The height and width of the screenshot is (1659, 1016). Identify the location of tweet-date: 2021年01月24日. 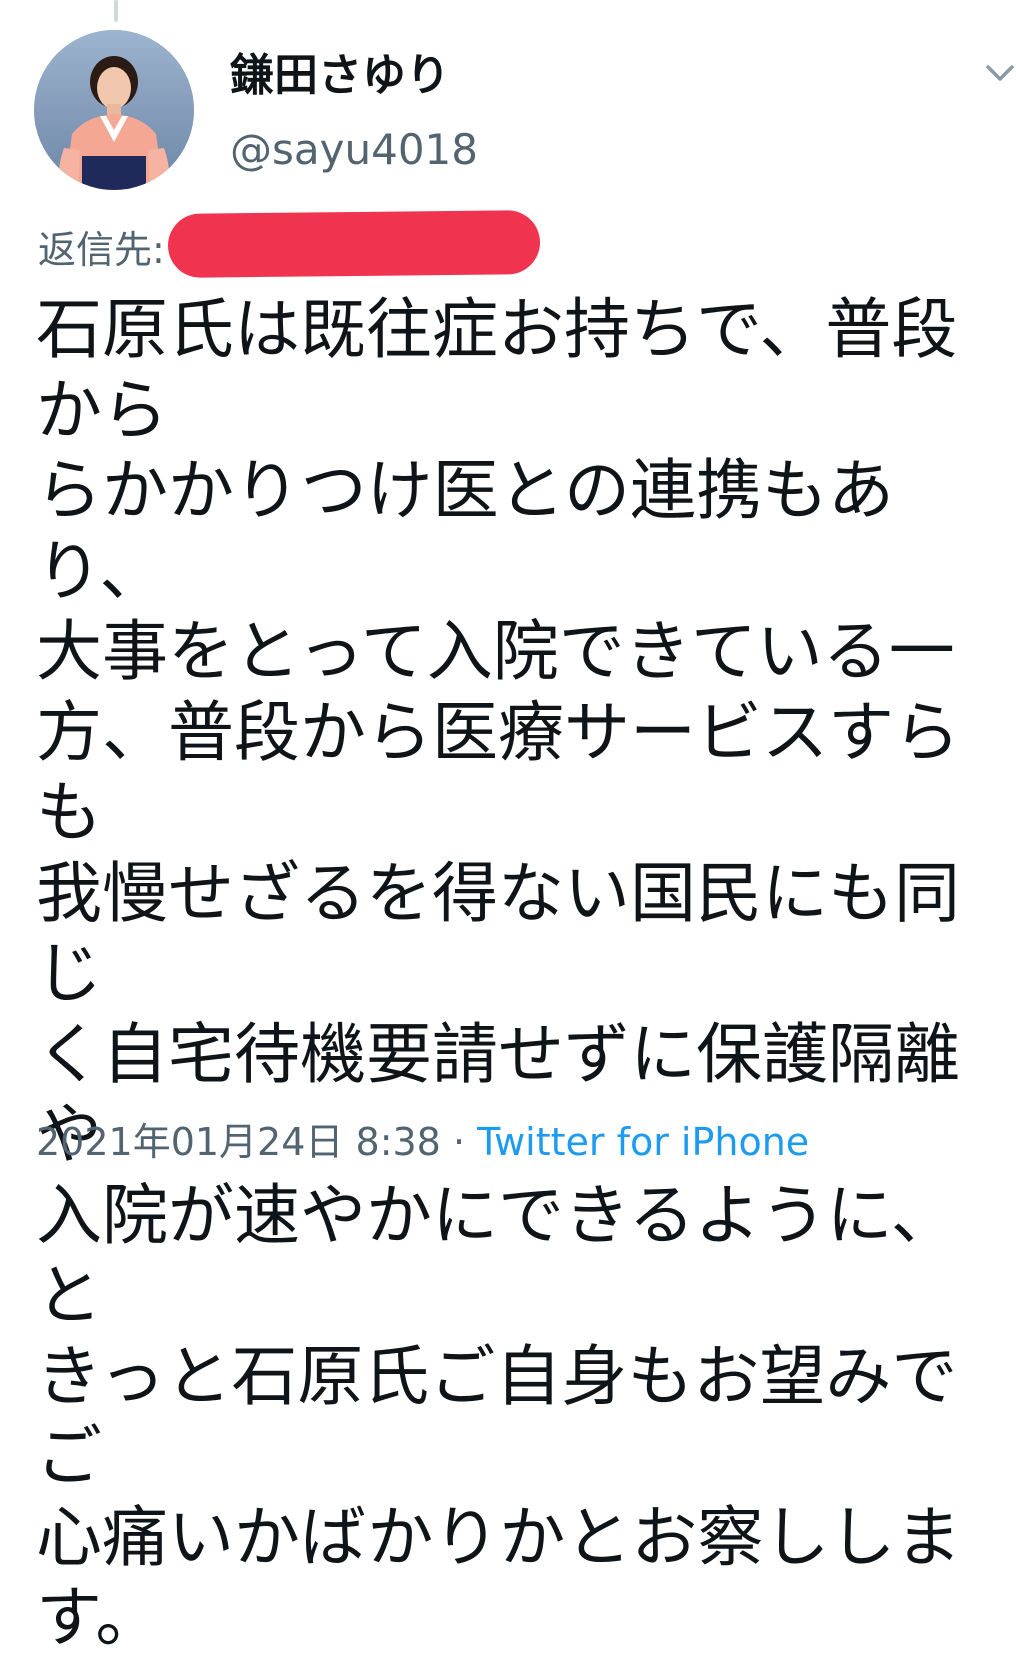
(189, 1142).